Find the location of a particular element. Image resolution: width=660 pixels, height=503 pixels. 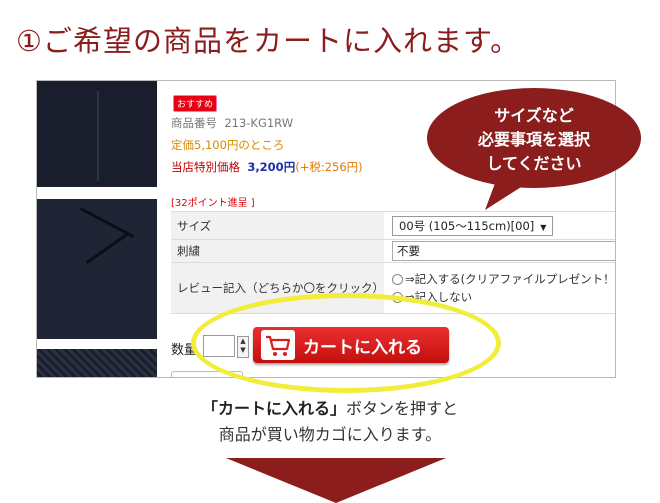

product-code-label: 商品番号 is located at coordinates (194, 123).